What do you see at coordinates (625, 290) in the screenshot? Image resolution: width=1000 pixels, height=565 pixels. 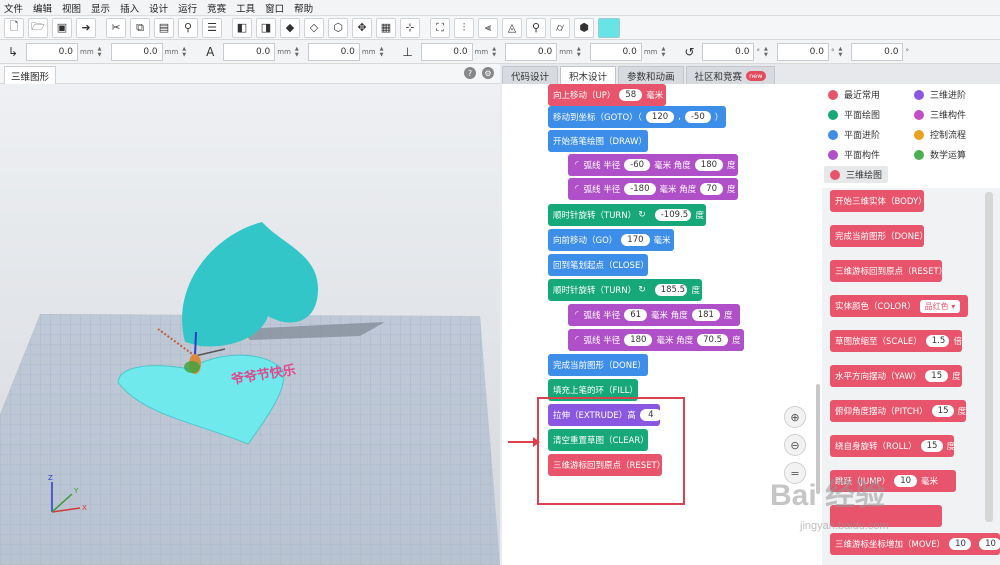 I see `block-turn-2: 顺时针旋转（TURN） ↻ 185.5 度` at bounding box center [625, 290].